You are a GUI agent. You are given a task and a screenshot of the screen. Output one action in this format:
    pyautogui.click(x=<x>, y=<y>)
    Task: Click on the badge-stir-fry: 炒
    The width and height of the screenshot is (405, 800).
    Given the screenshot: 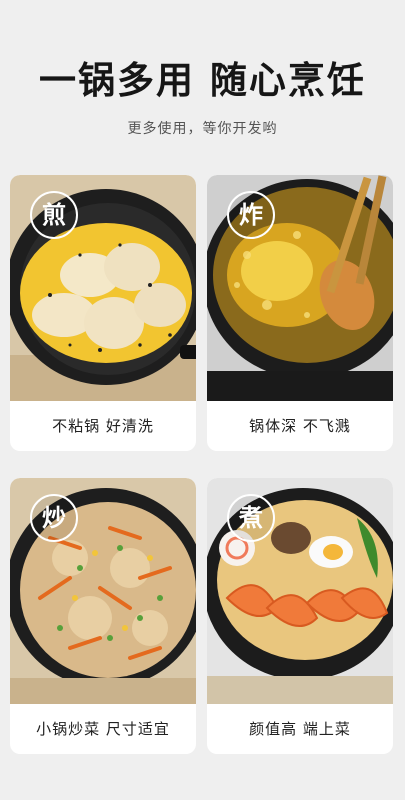 What is the action you would take?
    pyautogui.click(x=54, y=518)
    